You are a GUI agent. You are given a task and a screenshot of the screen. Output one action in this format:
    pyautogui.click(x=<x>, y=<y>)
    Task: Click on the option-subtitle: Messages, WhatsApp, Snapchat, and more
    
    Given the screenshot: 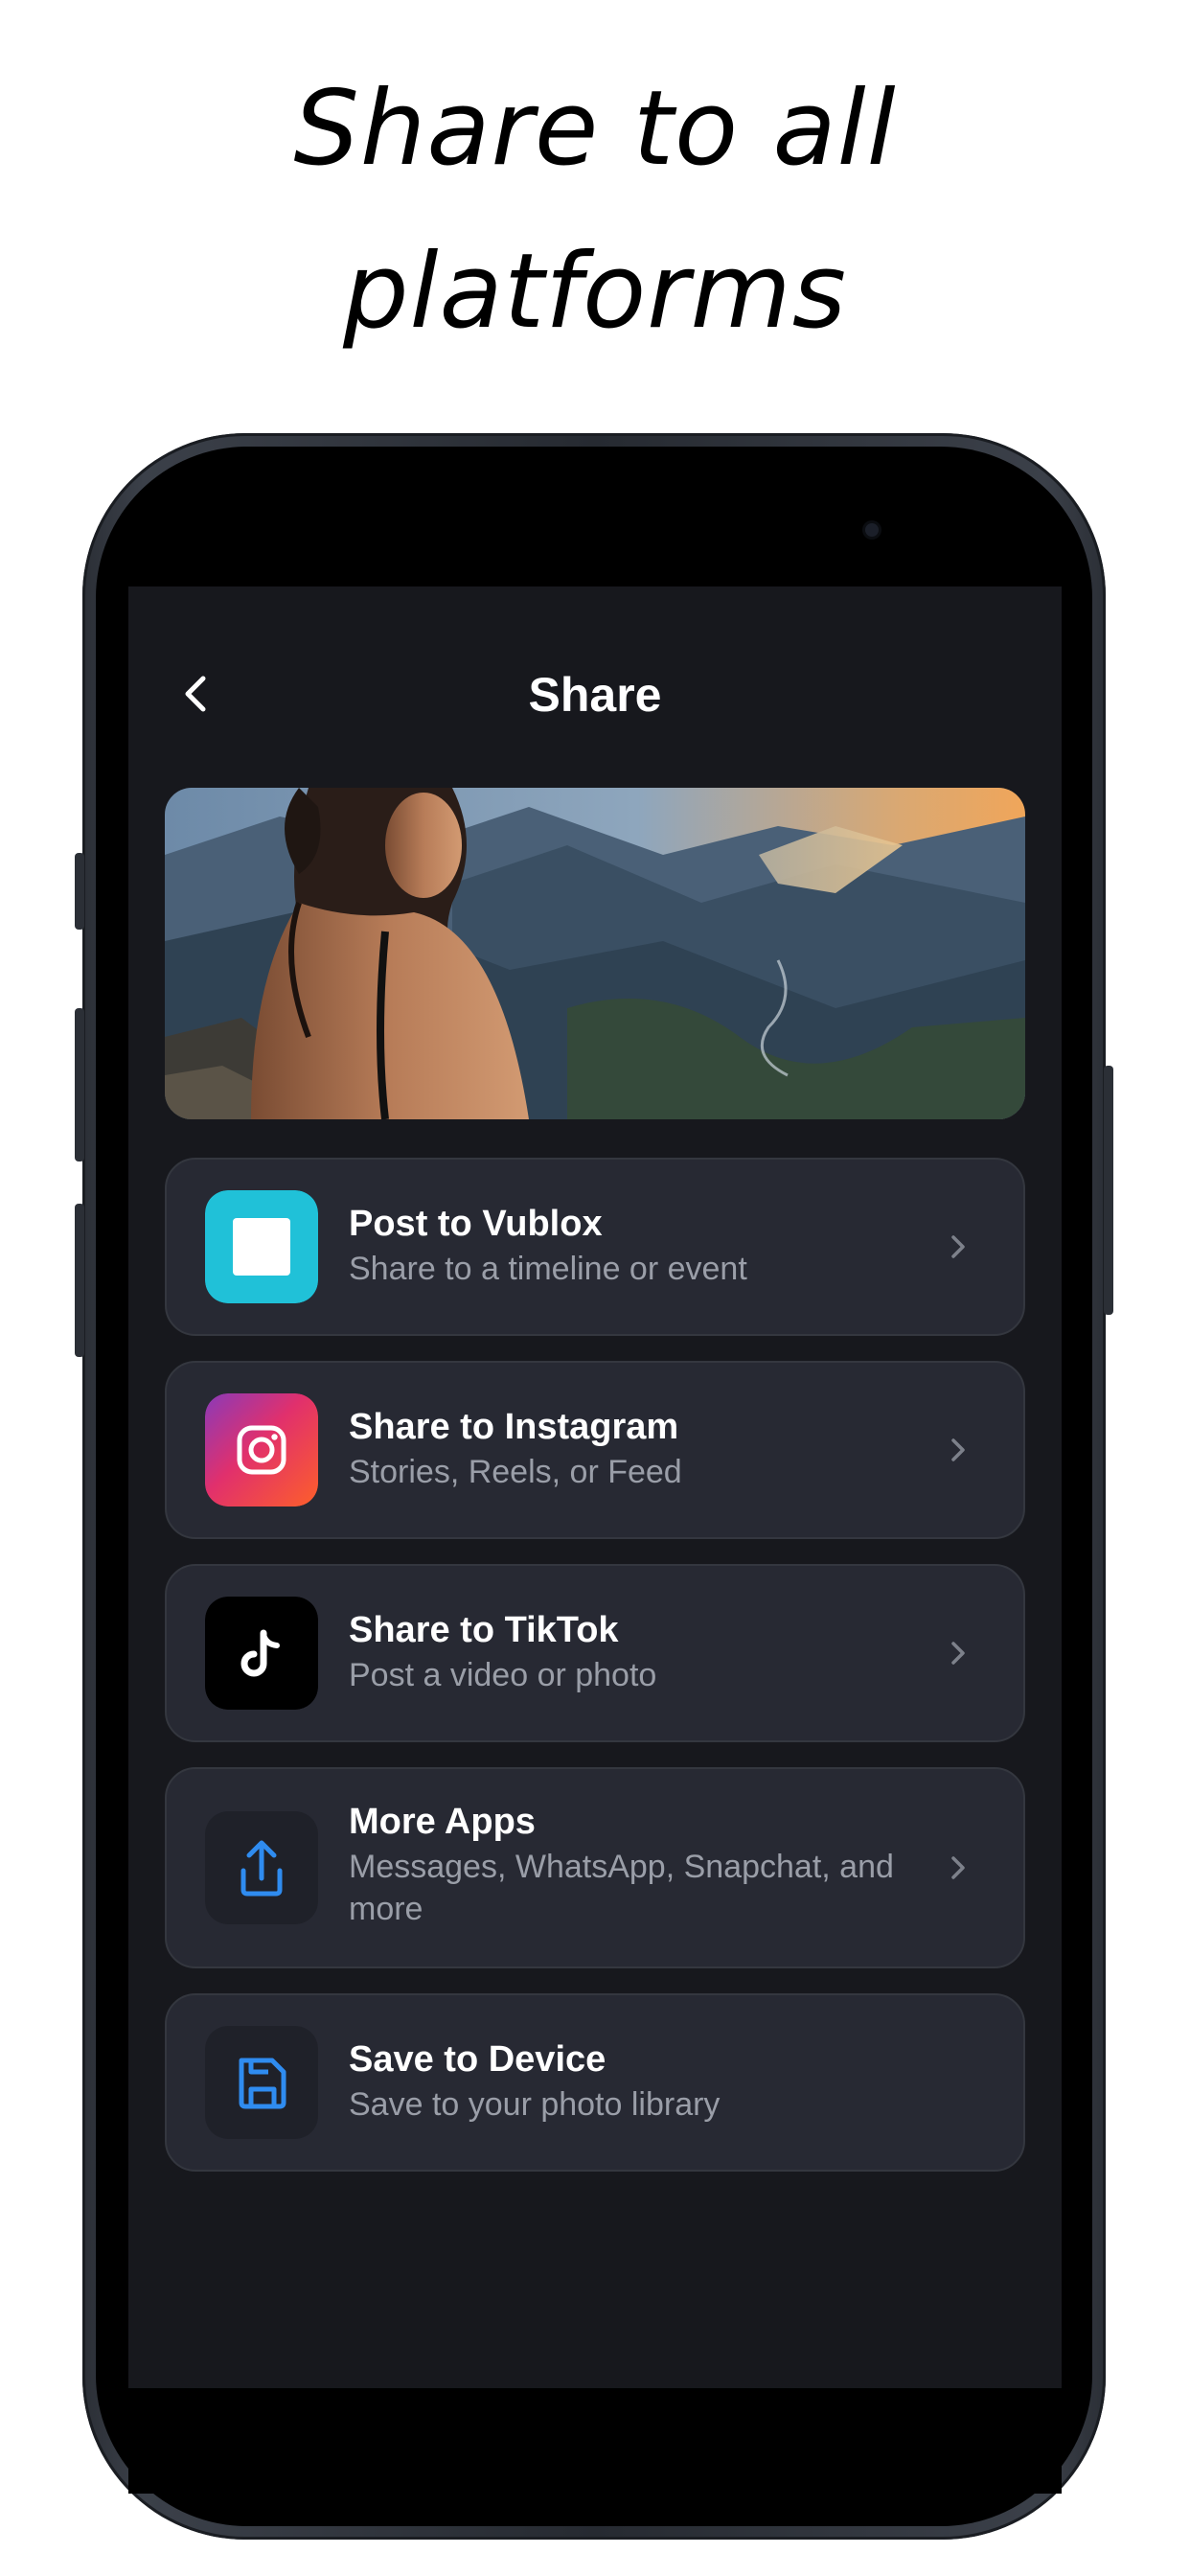 What is the action you would take?
    pyautogui.click(x=622, y=1888)
    